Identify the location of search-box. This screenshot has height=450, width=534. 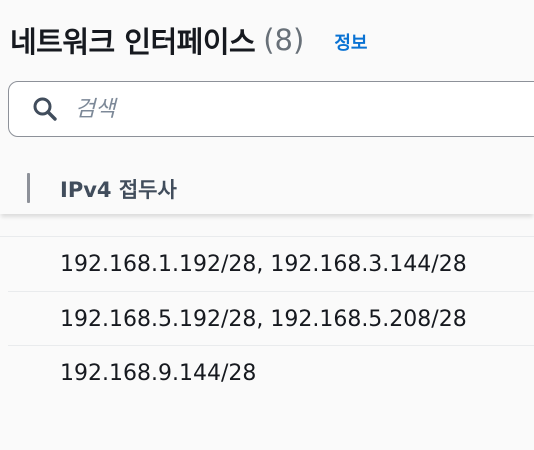
(271, 109).